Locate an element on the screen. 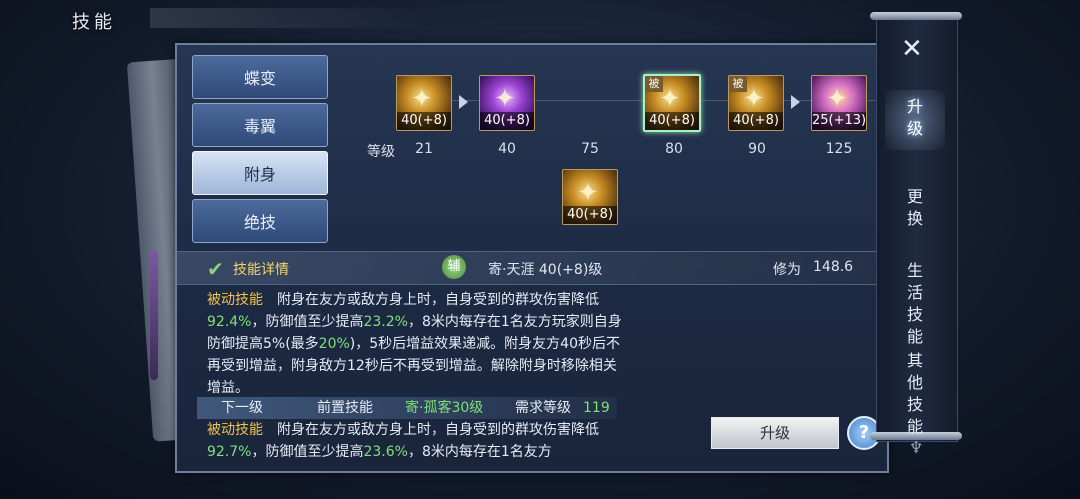 The height and width of the screenshot is (499, 1080). level-node: 80 is located at coordinates (674, 149).